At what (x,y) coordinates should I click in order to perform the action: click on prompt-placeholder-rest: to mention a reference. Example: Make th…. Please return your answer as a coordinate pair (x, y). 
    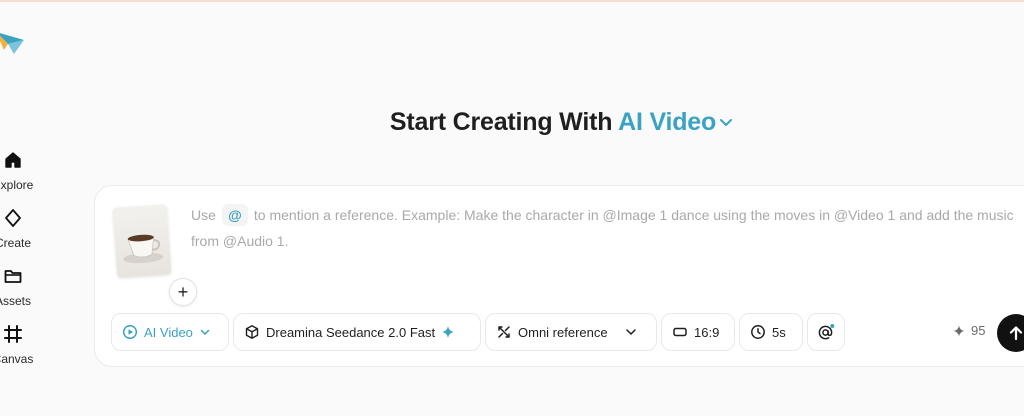
    Looking at the image, I should click on (602, 228).